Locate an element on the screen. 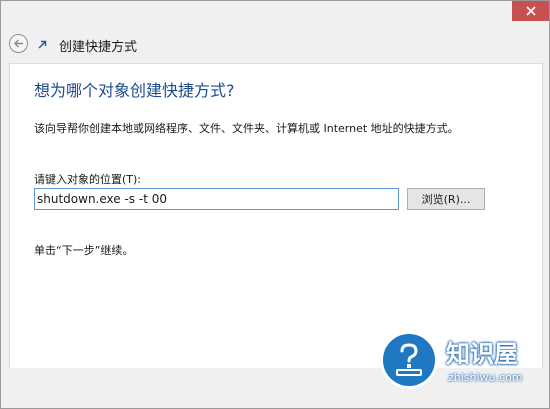  watermark-title: 知识屋 is located at coordinates (482, 354).